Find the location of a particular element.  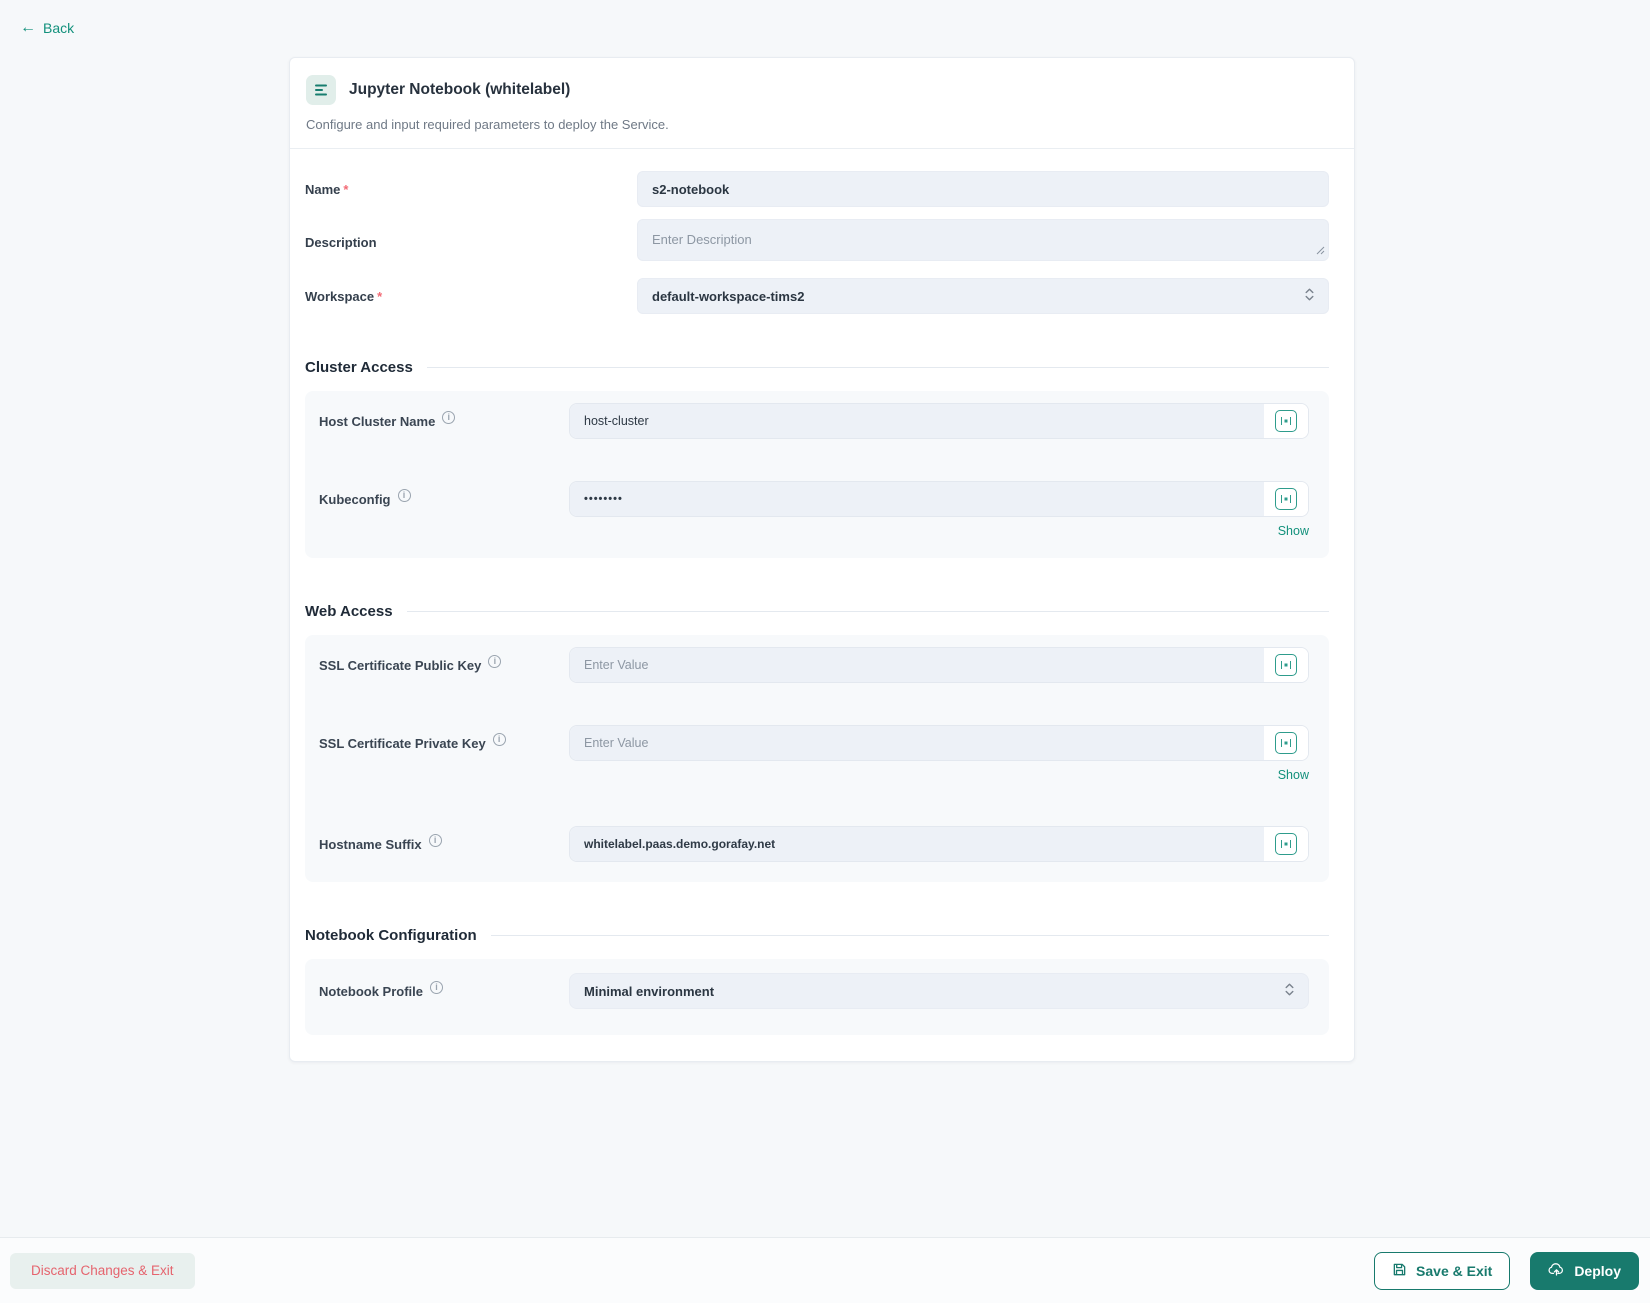

kubeconfig-field is located at coordinates (939, 499).